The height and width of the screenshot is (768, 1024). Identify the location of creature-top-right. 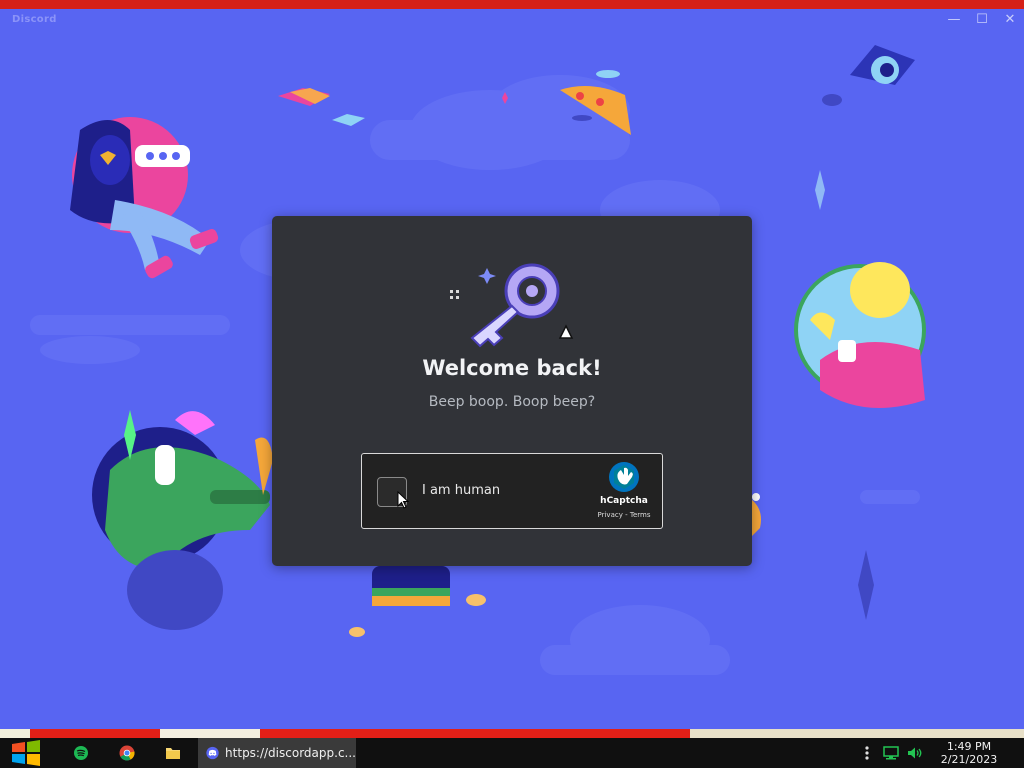
(868, 75).